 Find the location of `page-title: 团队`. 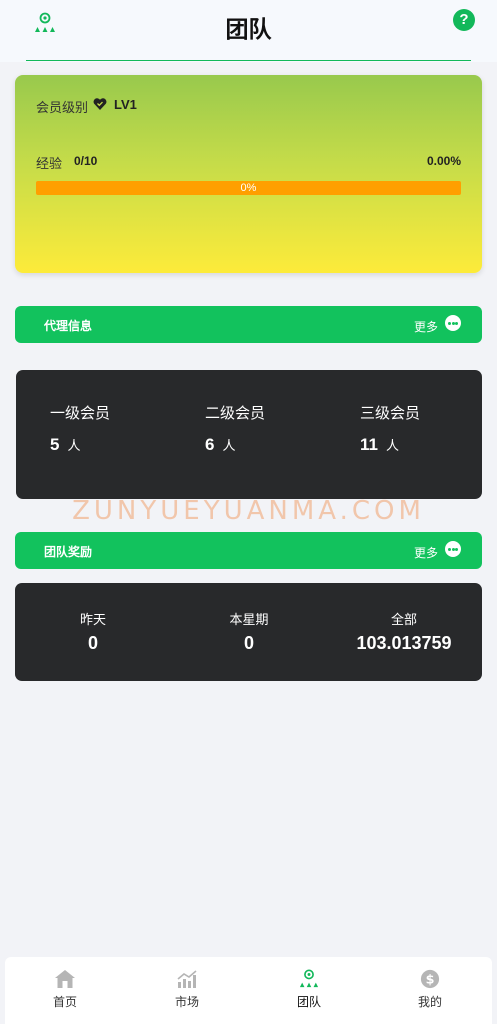

page-title: 团队 is located at coordinates (248, 29).